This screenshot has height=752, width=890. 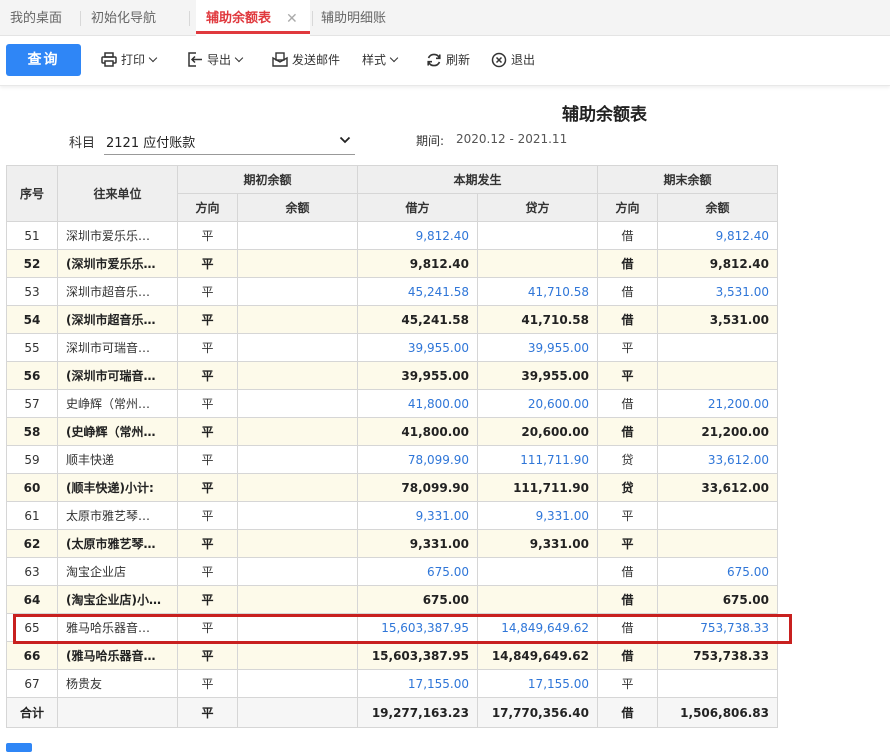 I want to click on header-debit: 借方, so click(x=417, y=207).